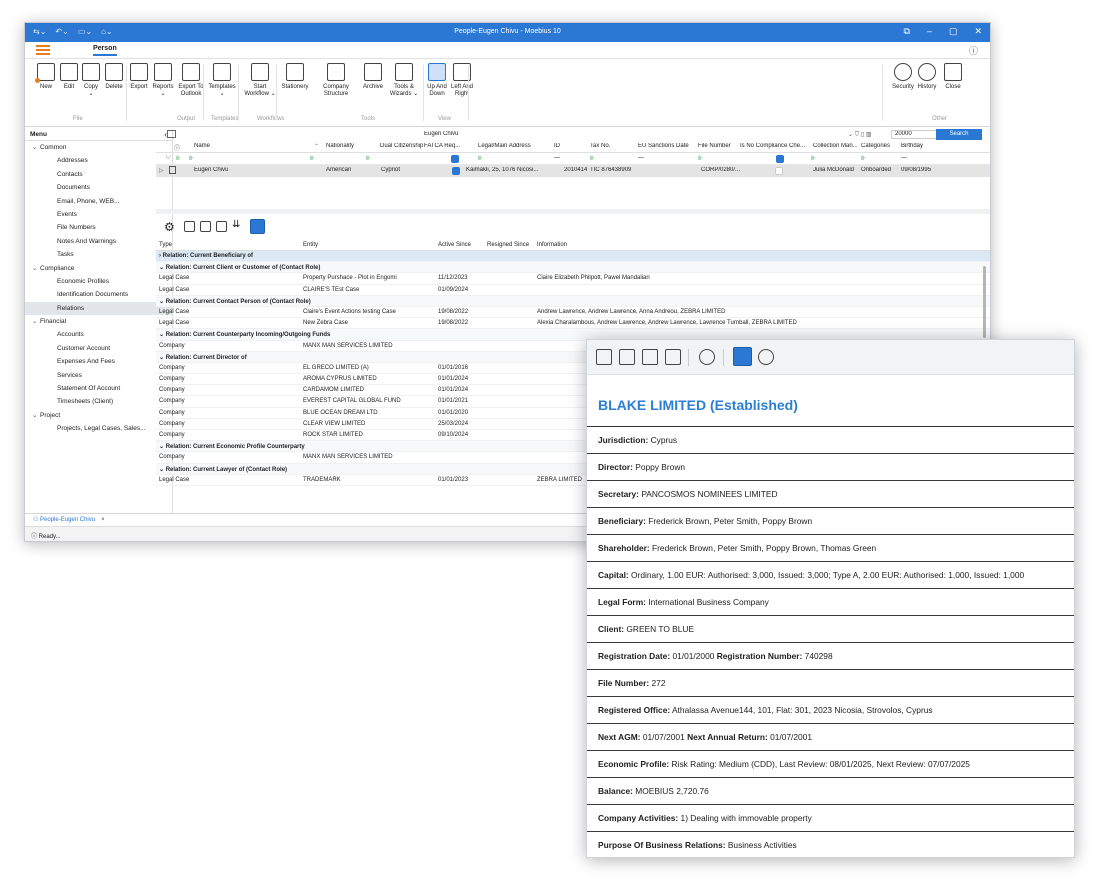  What do you see at coordinates (336, 80) in the screenshot?
I see `structure-button: Company Structure` at bounding box center [336, 80].